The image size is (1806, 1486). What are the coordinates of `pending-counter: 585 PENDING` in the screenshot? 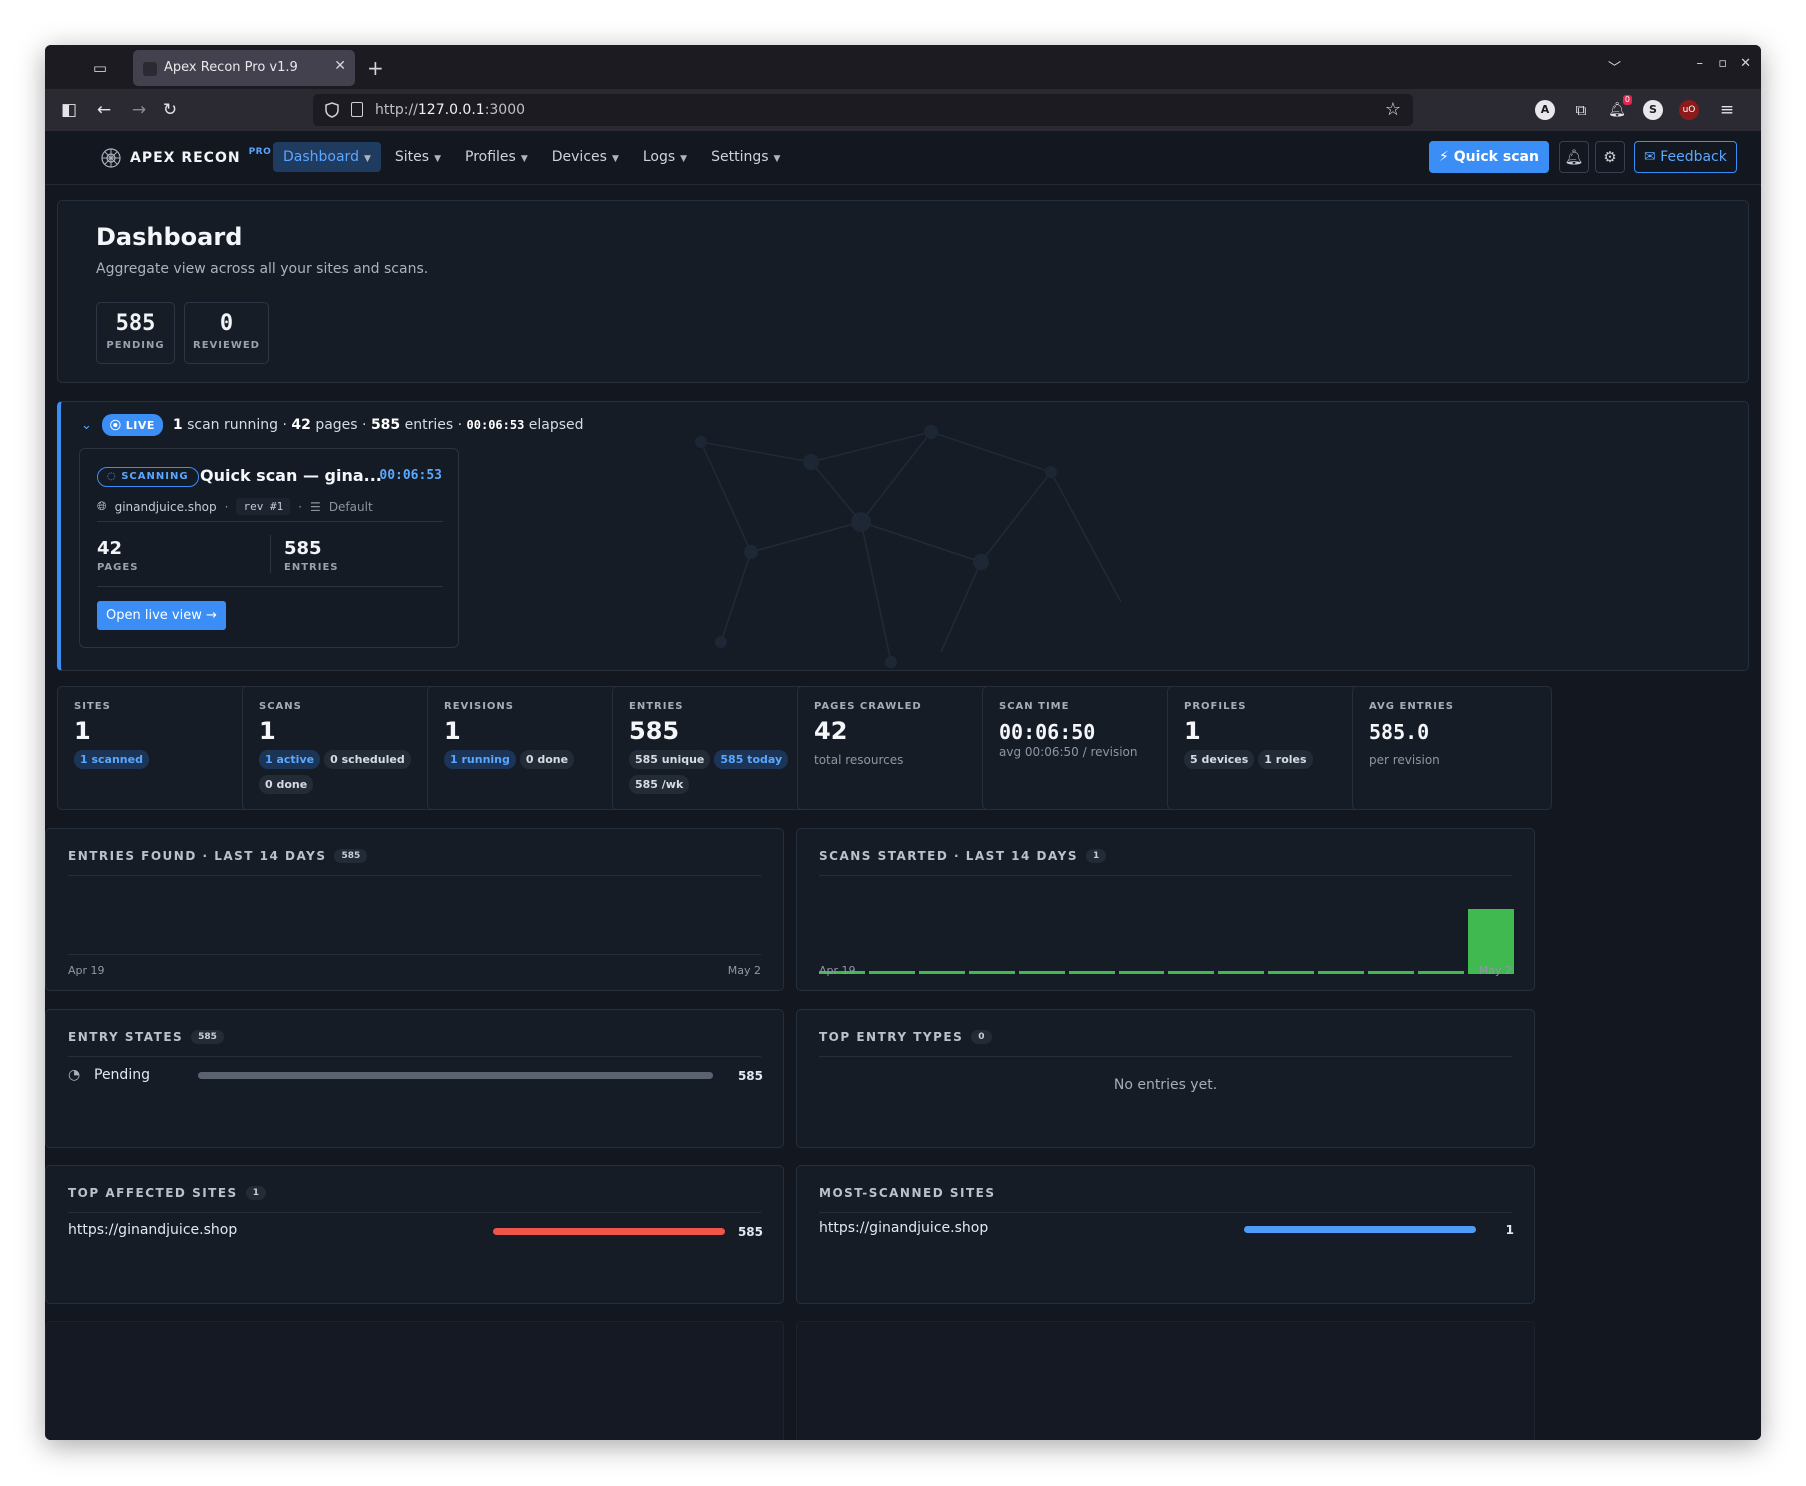 It's located at (135, 333).